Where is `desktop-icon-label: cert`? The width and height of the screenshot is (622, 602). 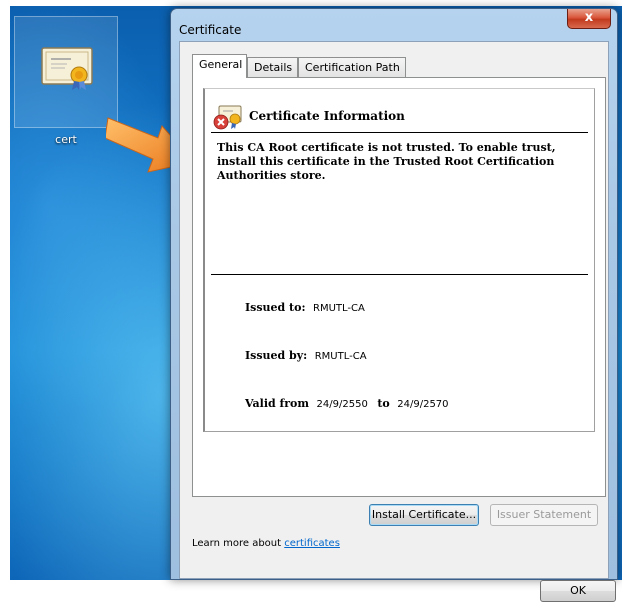
desktop-icon-label: cert is located at coordinates (66, 139).